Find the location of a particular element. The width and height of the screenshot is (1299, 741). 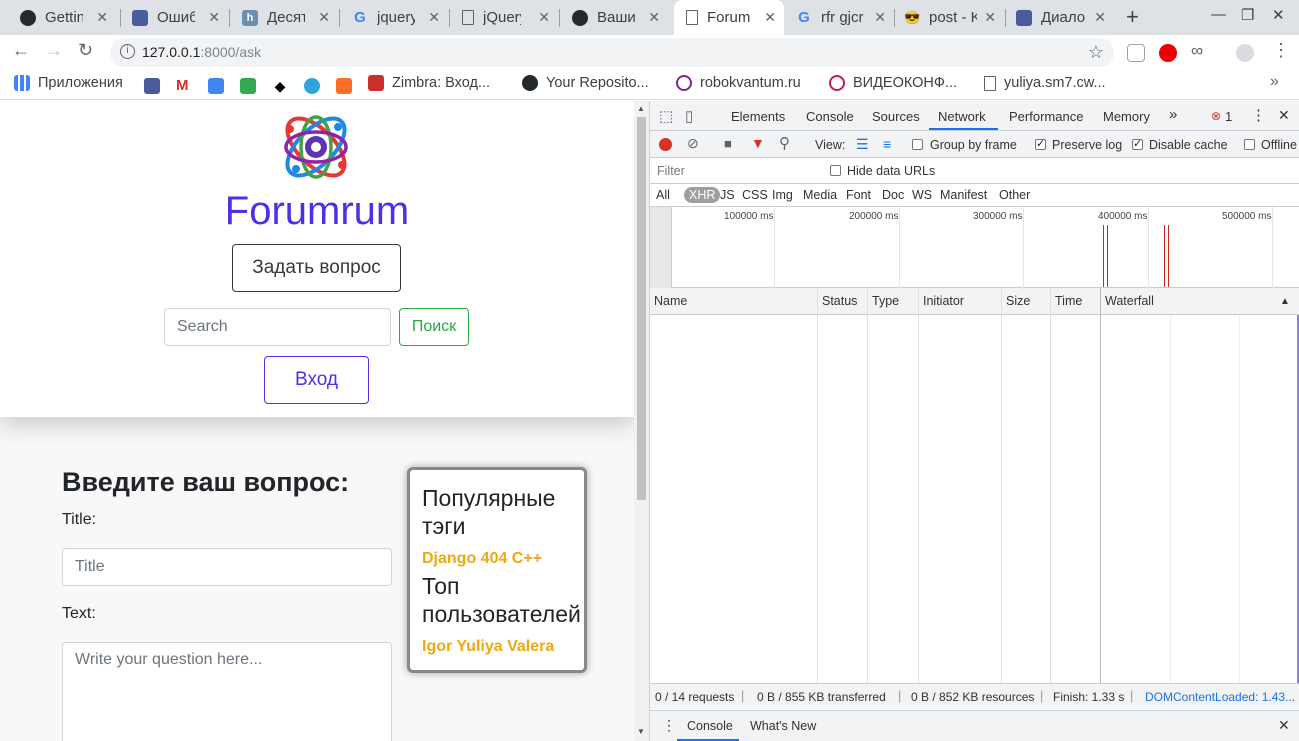

offline-checkbox is located at coordinates (1249, 144).